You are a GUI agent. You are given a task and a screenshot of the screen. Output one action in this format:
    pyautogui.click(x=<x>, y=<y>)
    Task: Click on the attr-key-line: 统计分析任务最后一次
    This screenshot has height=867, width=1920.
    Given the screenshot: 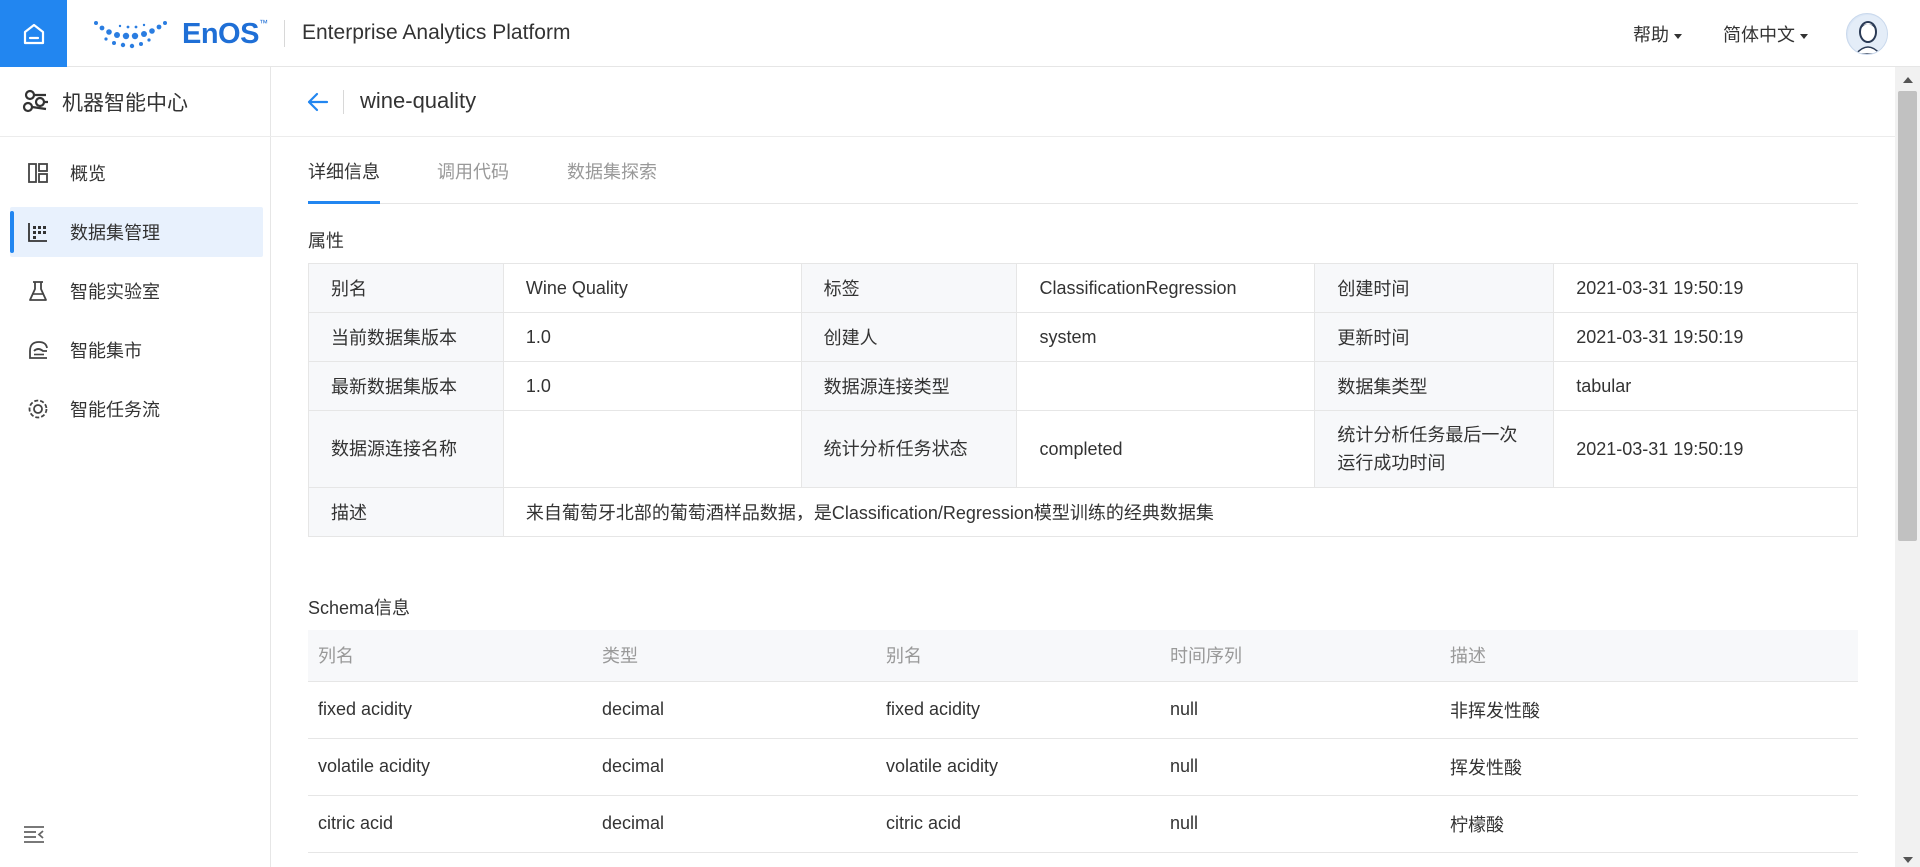 What is the action you would take?
    pyautogui.click(x=1427, y=435)
    